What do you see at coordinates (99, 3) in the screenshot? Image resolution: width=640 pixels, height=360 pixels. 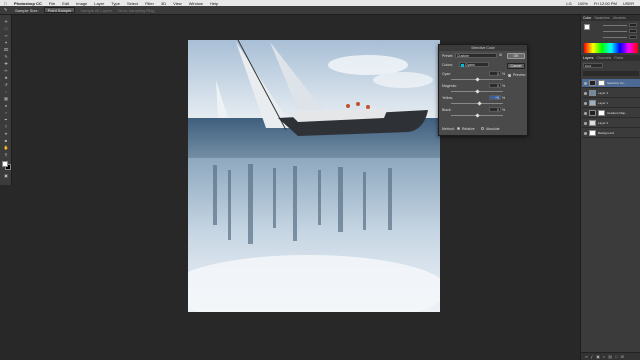 I see `menu-layer: Layer` at bounding box center [99, 3].